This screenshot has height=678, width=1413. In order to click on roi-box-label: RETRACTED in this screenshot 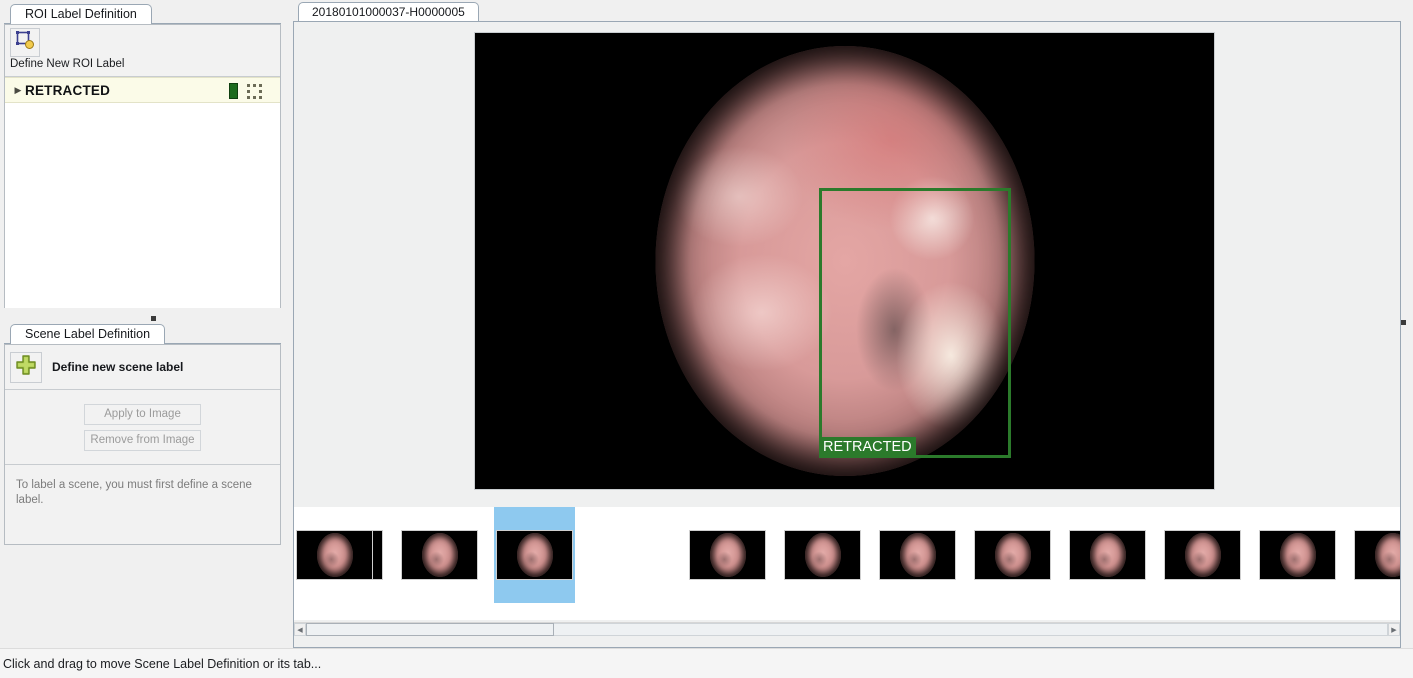, I will do `click(867, 447)`.